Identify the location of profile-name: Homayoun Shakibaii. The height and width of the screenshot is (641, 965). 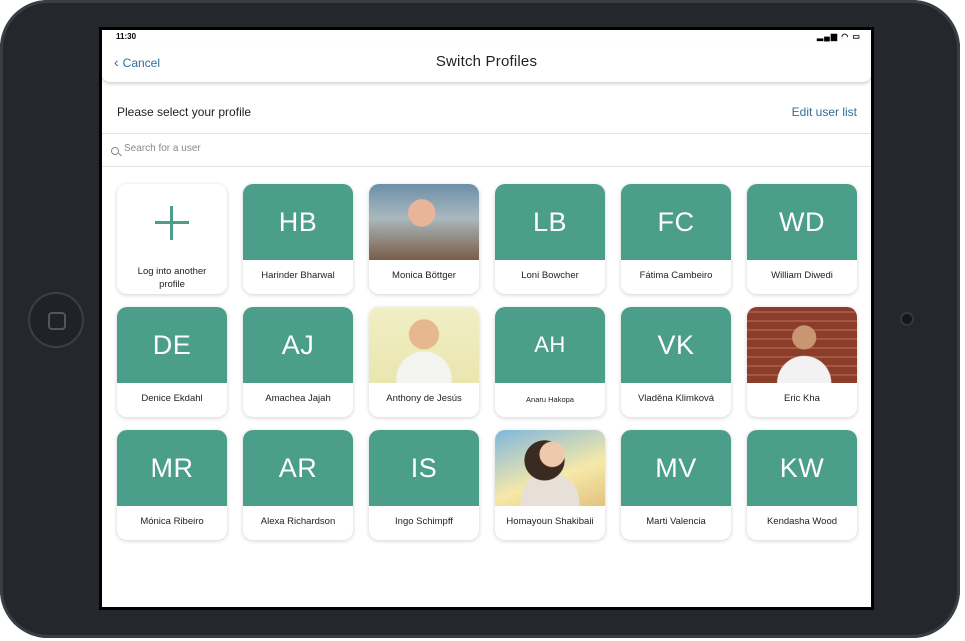
(550, 521).